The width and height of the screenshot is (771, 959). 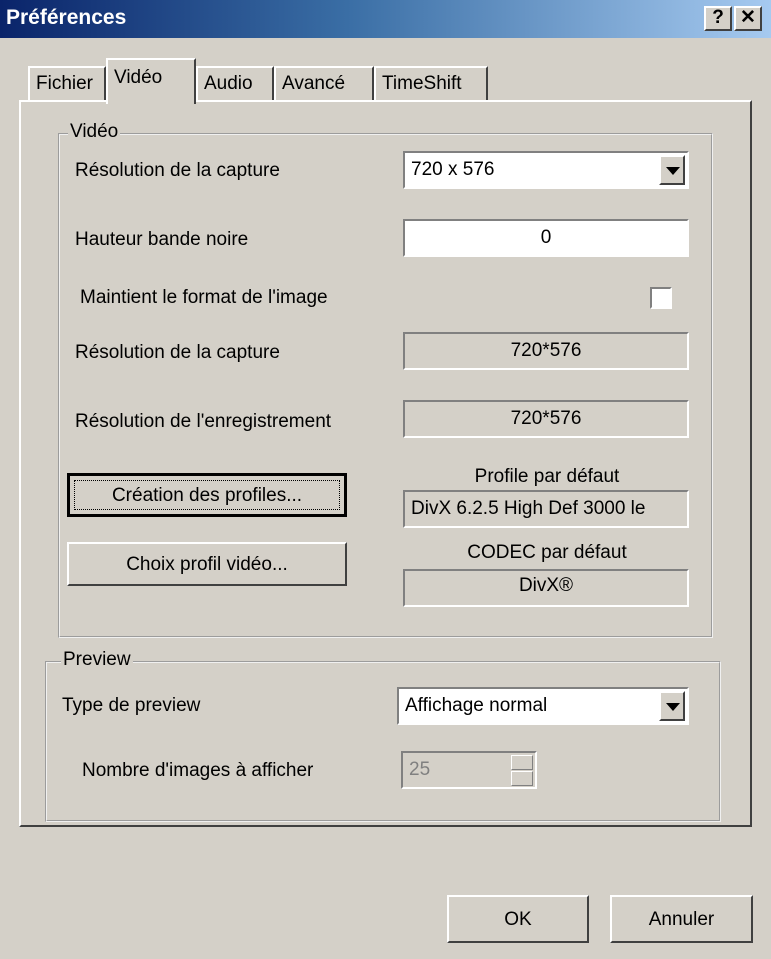 I want to click on preview-type-select: Affichage normal, so click(x=543, y=706).